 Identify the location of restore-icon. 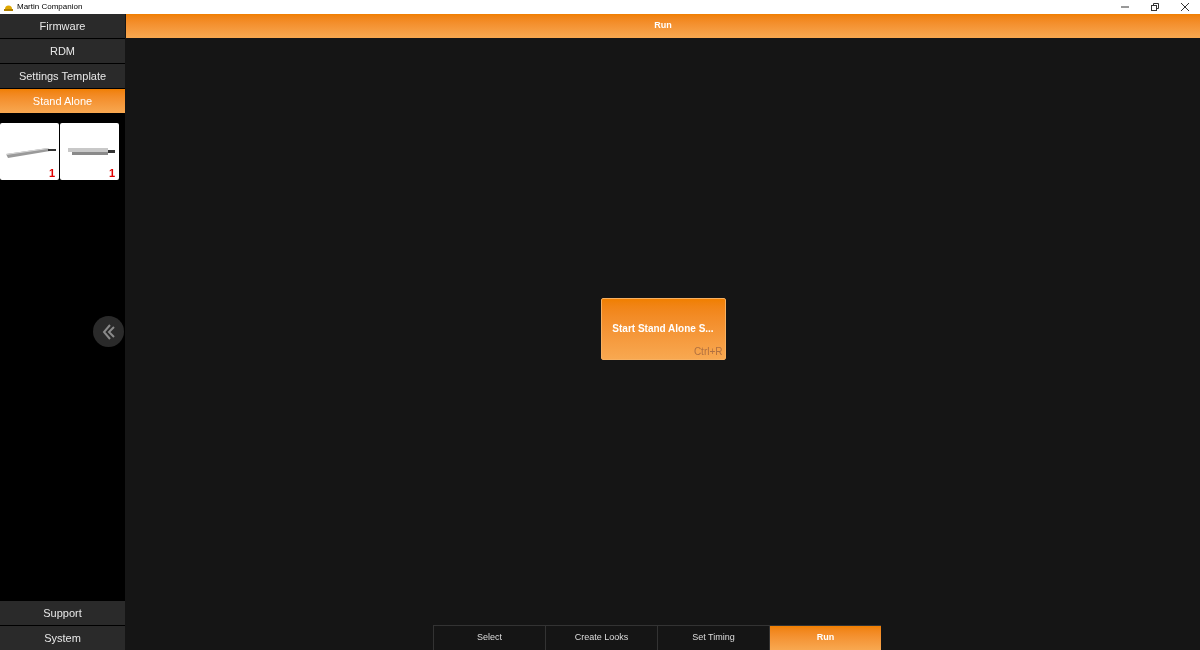
(1155, 7).